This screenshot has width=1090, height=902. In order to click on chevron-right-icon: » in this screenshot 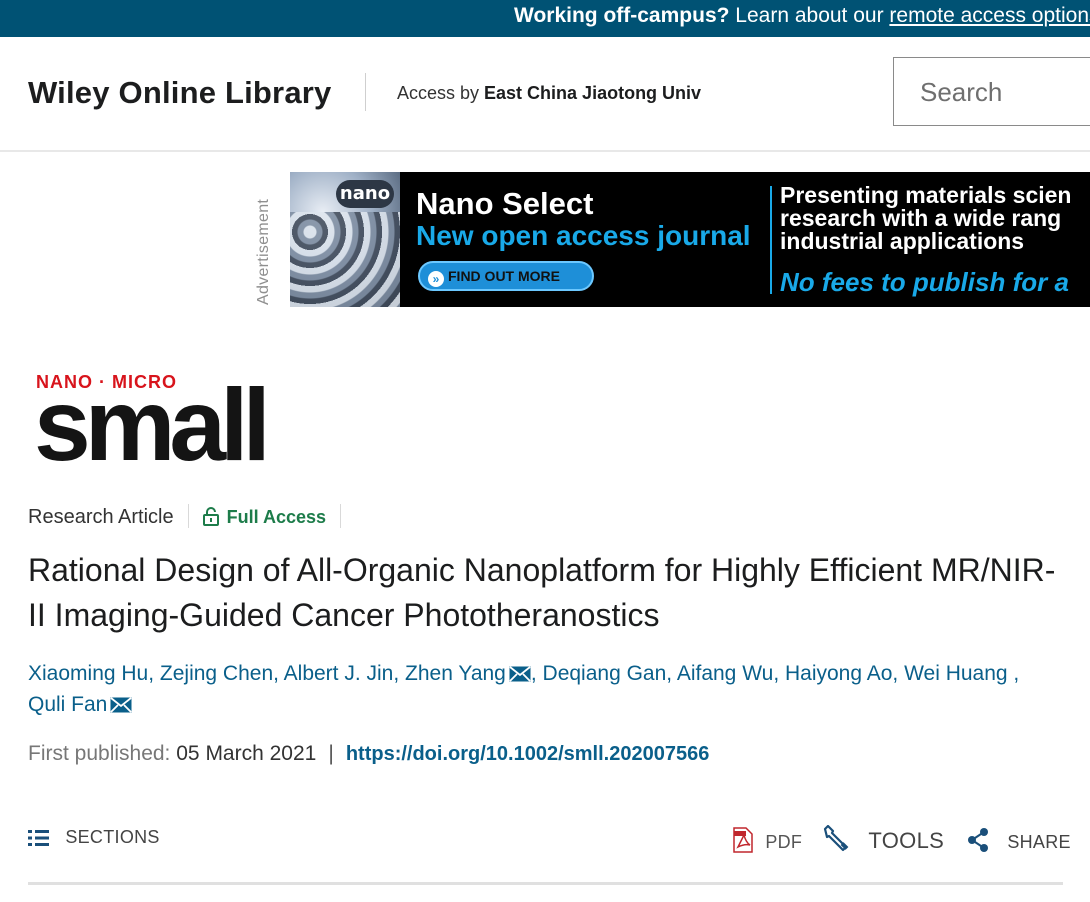, I will do `click(436, 279)`.